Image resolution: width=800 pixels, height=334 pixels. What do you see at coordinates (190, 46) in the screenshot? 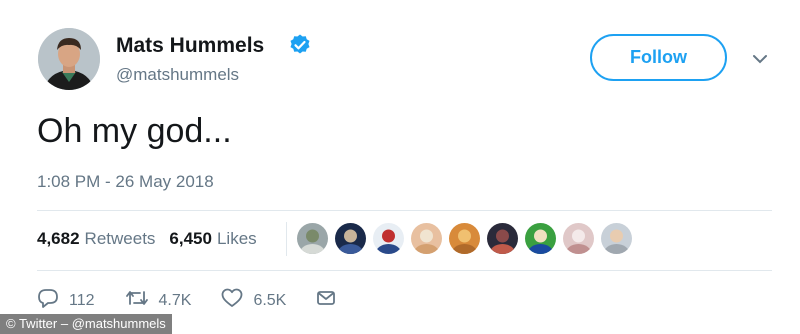
I see `author-name: Mats Hummels` at bounding box center [190, 46].